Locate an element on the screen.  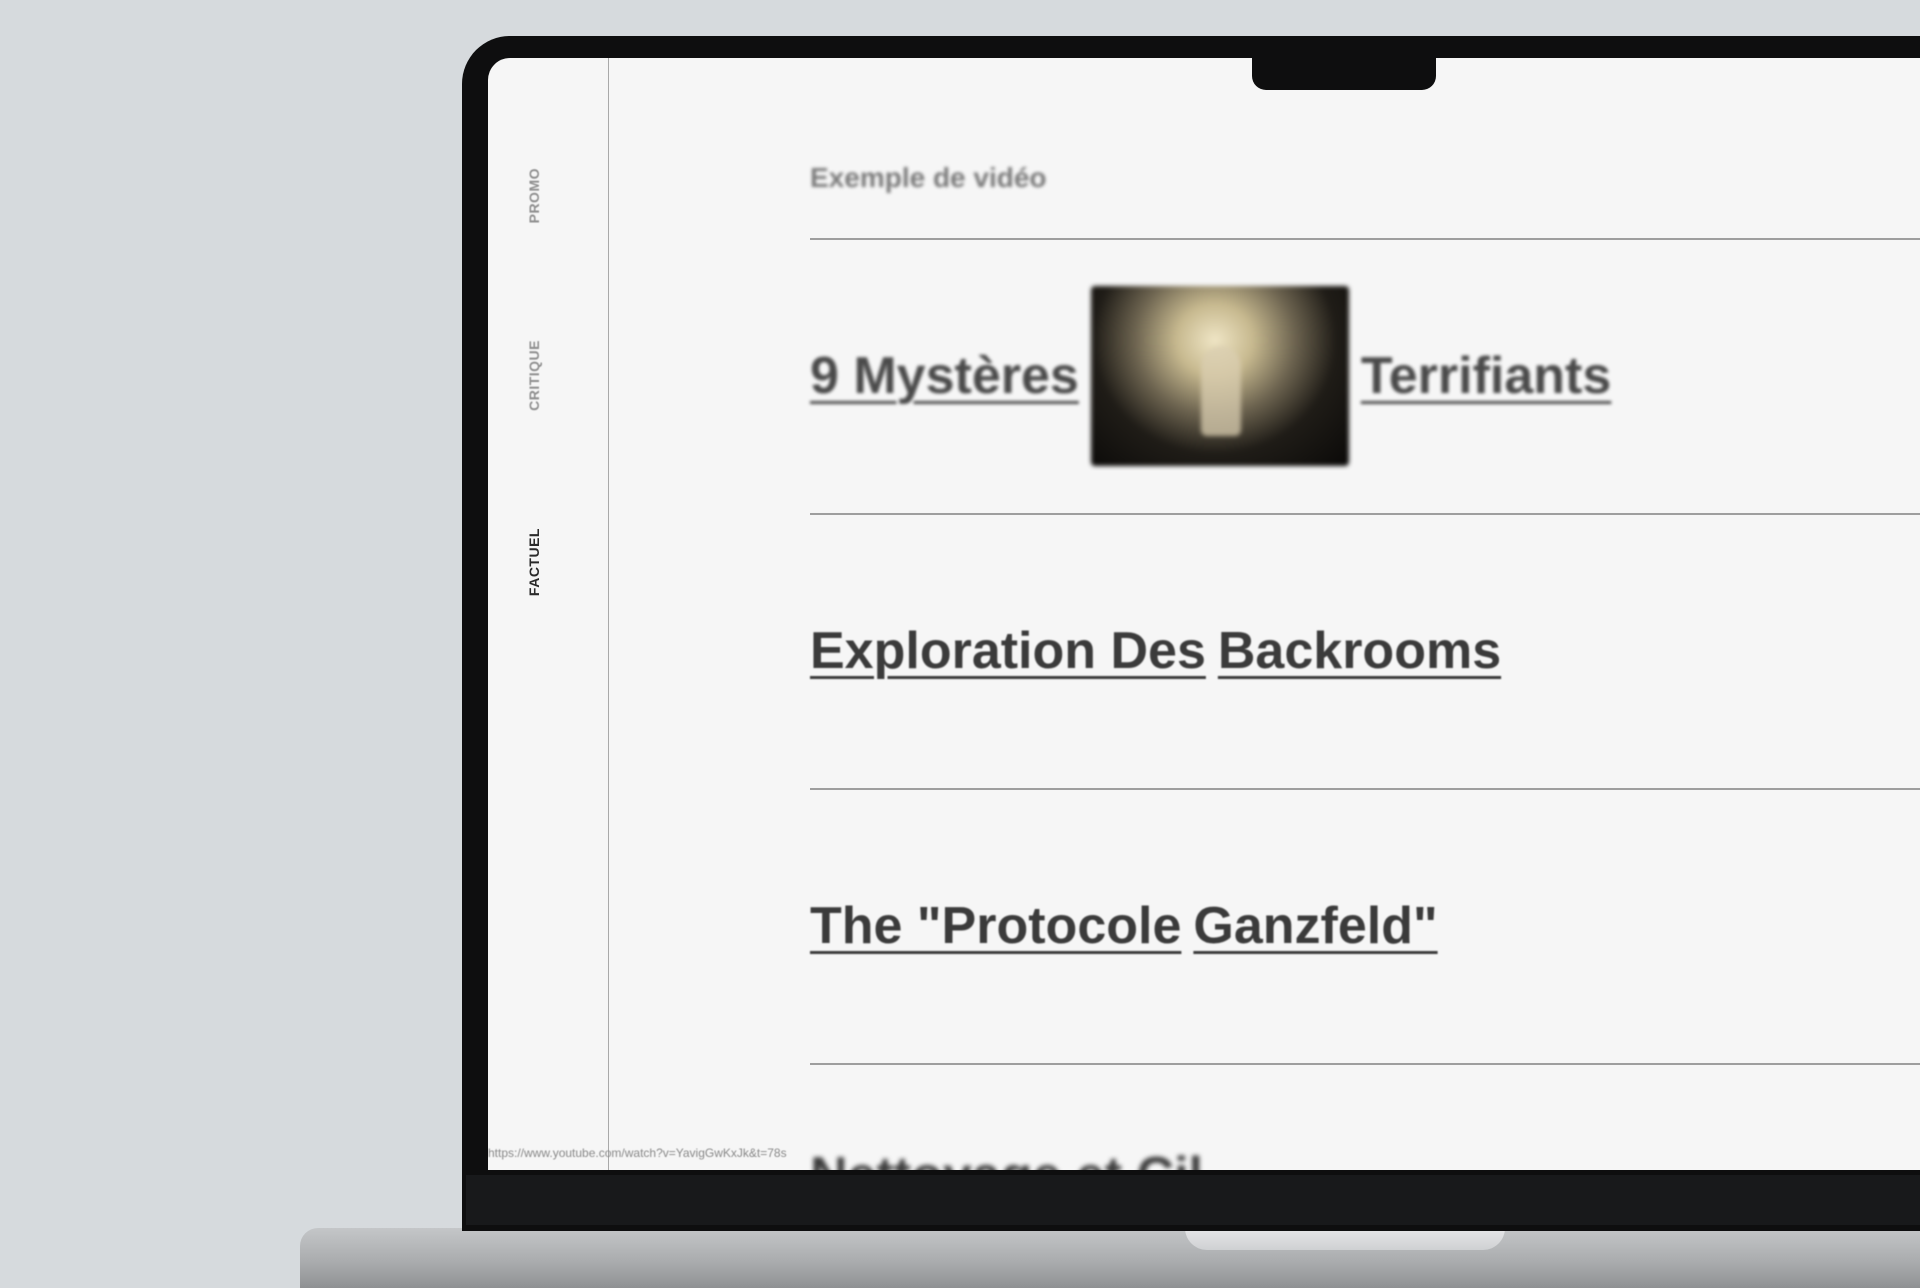
camera-notch is located at coordinates (1344, 72).